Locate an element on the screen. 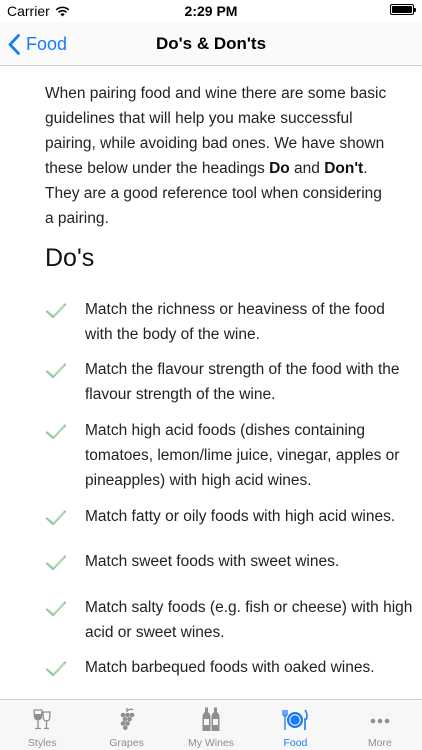  status-time: 2:29 PM is located at coordinates (211, 11).